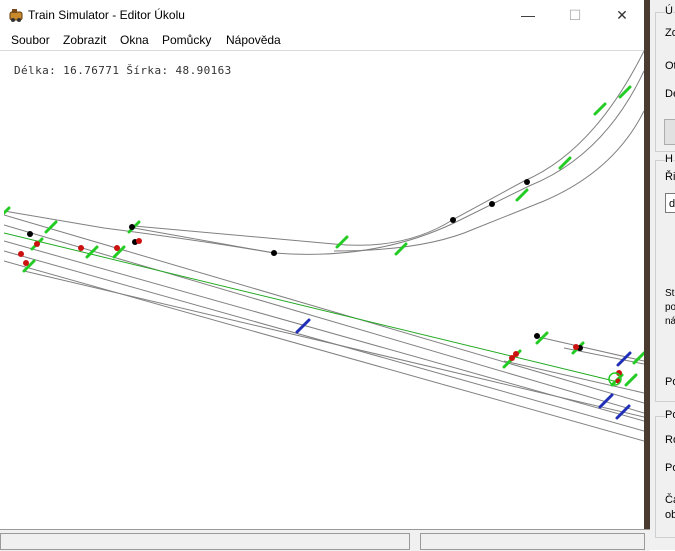 The image size is (675, 551). What do you see at coordinates (670, 440) in the screenshot?
I see `label-ro: Ro` at bounding box center [670, 440].